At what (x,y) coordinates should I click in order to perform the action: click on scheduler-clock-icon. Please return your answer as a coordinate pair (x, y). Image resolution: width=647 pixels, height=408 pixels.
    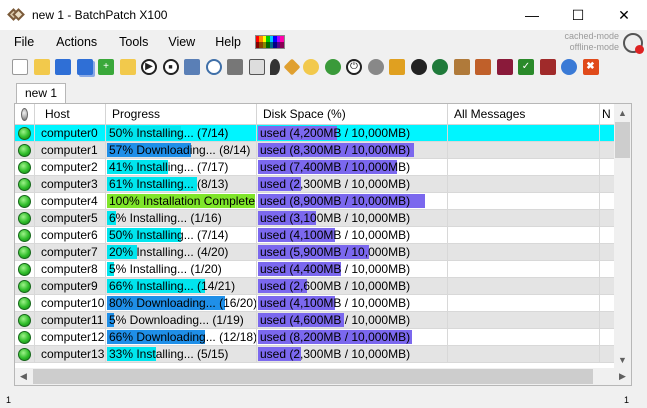
    Looking at the image, I should click on (633, 43).